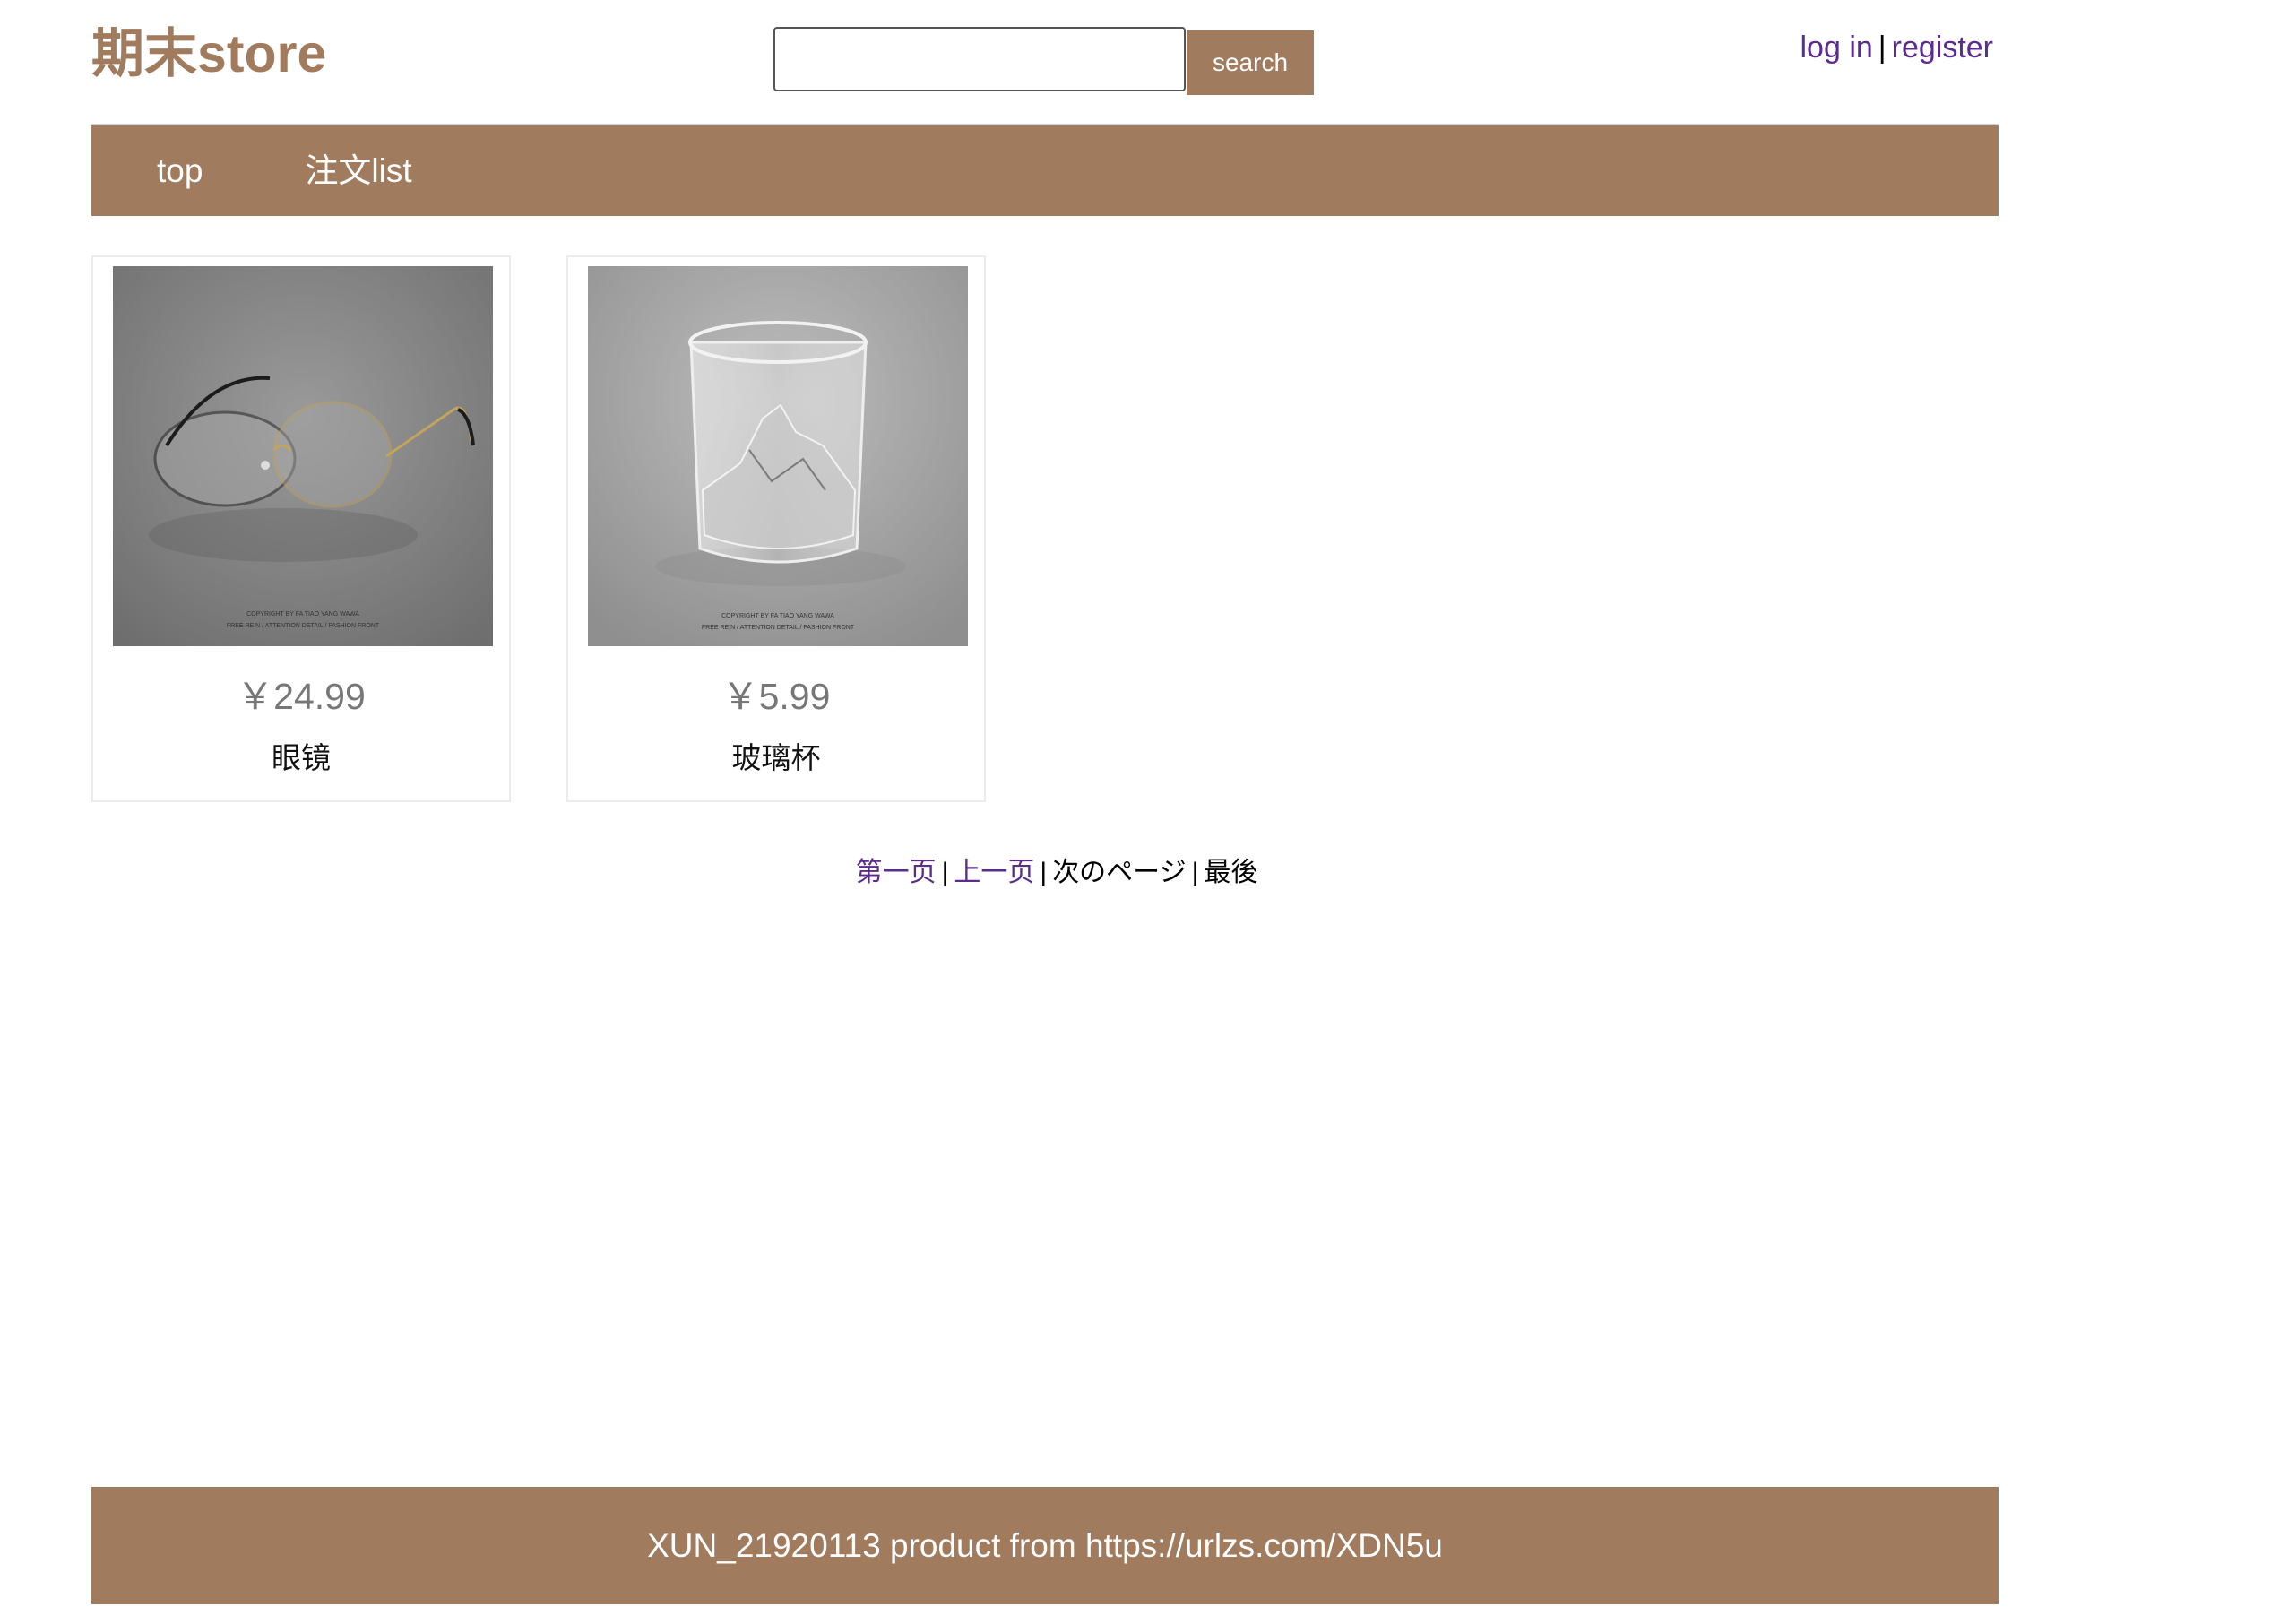  I want to click on pagination-next: 次のページ, so click(1119, 872).